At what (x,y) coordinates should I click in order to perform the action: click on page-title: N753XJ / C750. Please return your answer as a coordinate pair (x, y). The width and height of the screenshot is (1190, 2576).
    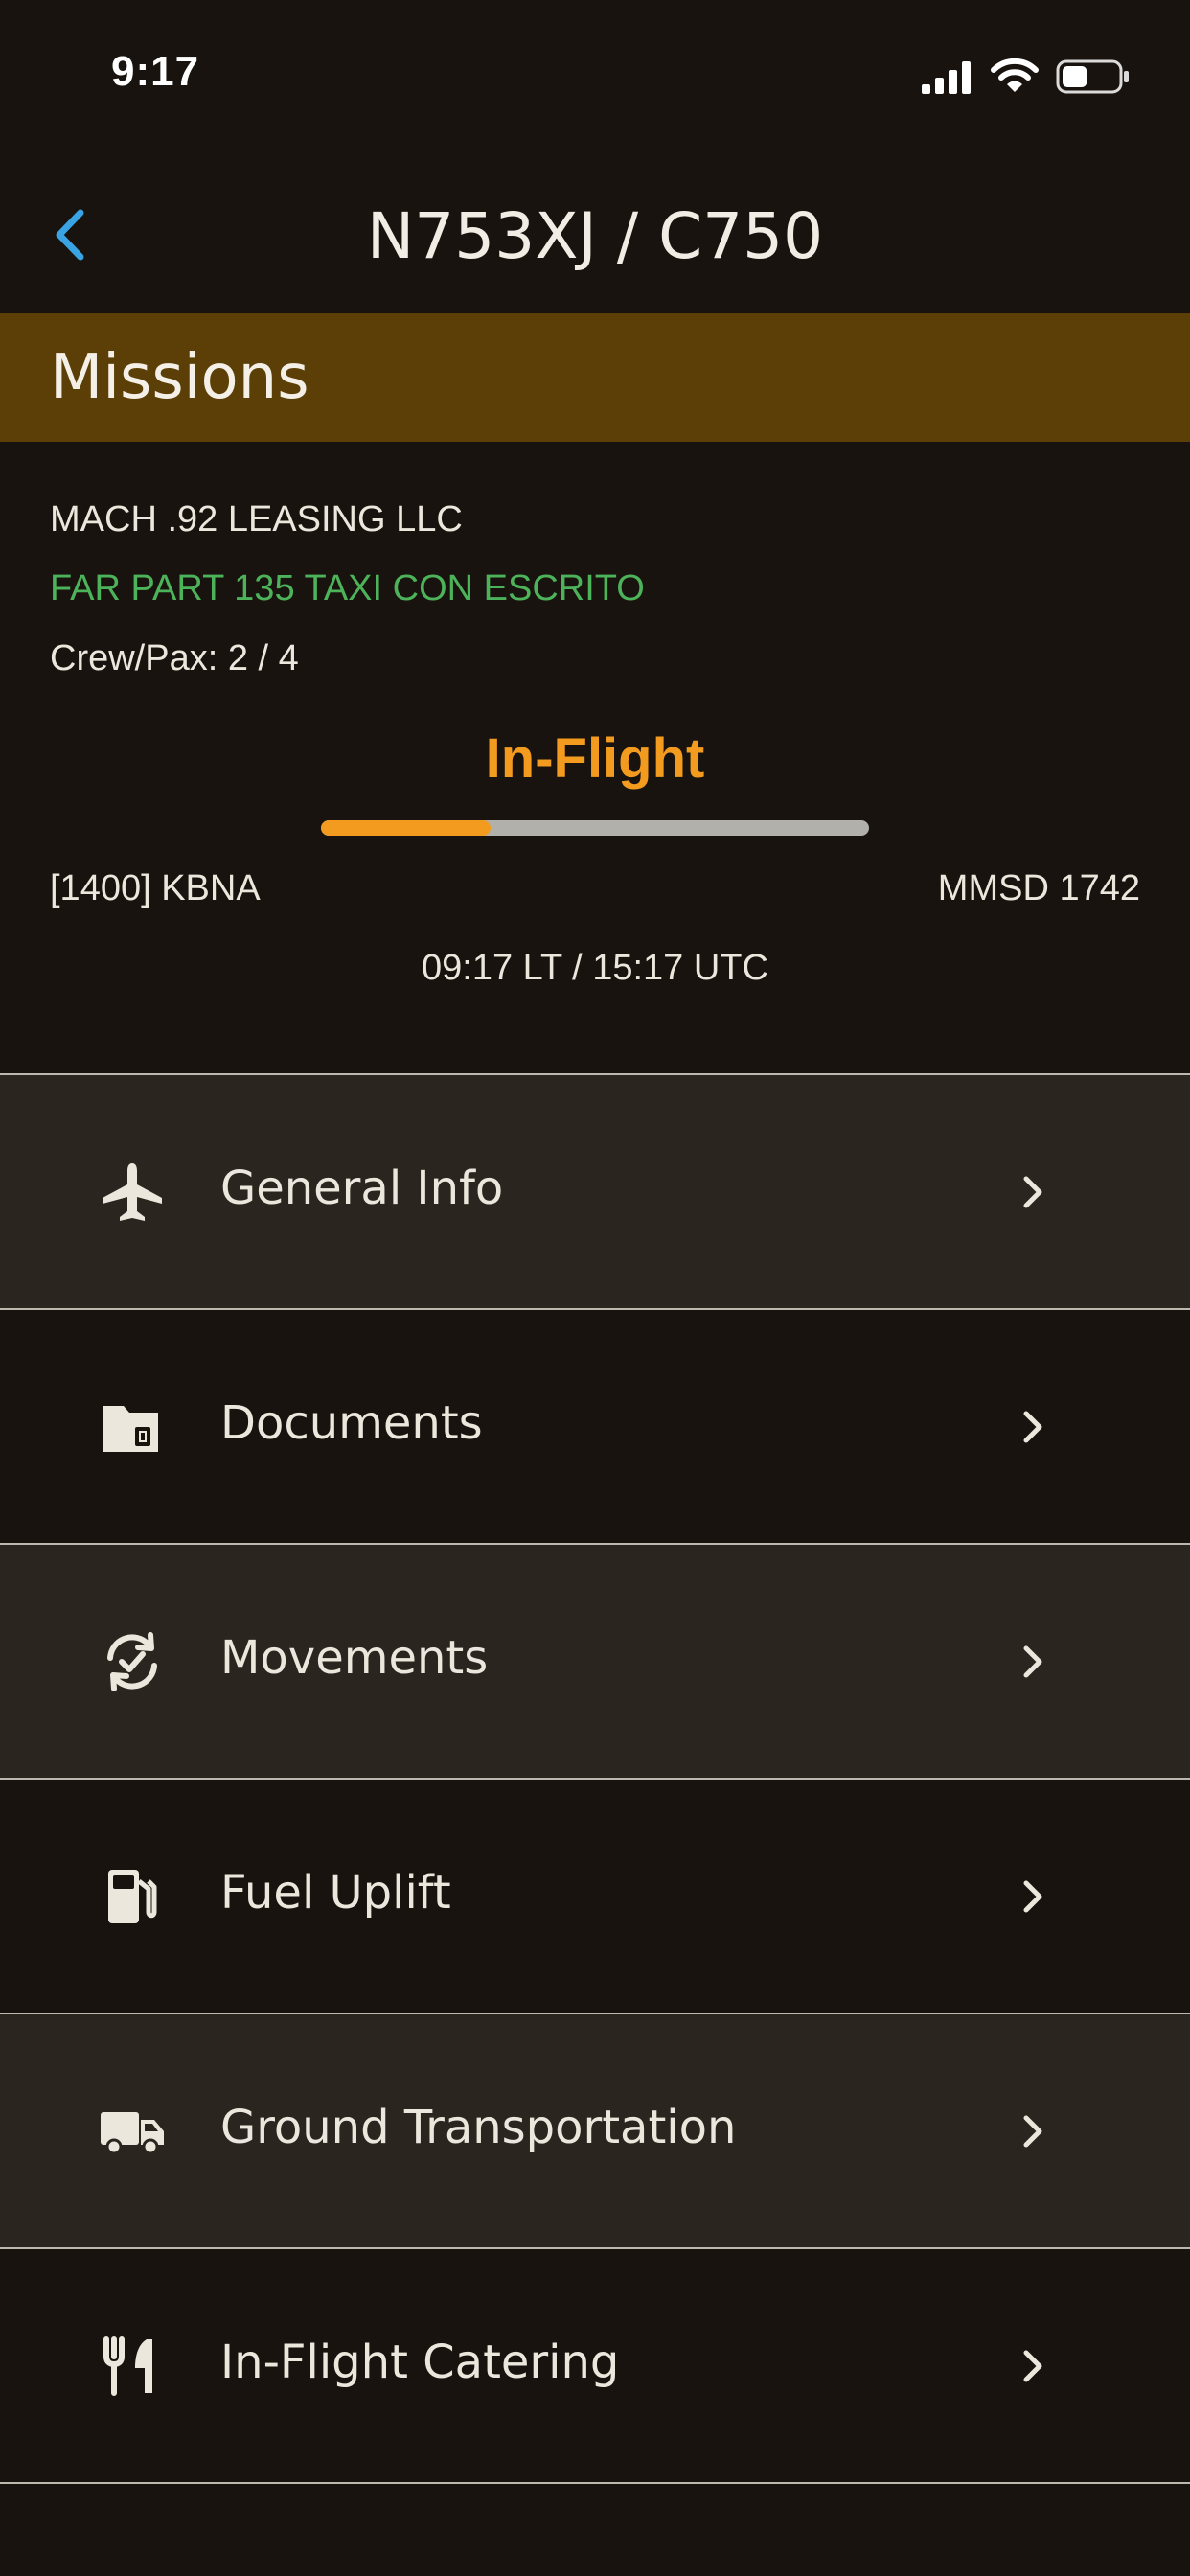
    Looking at the image, I should click on (595, 236).